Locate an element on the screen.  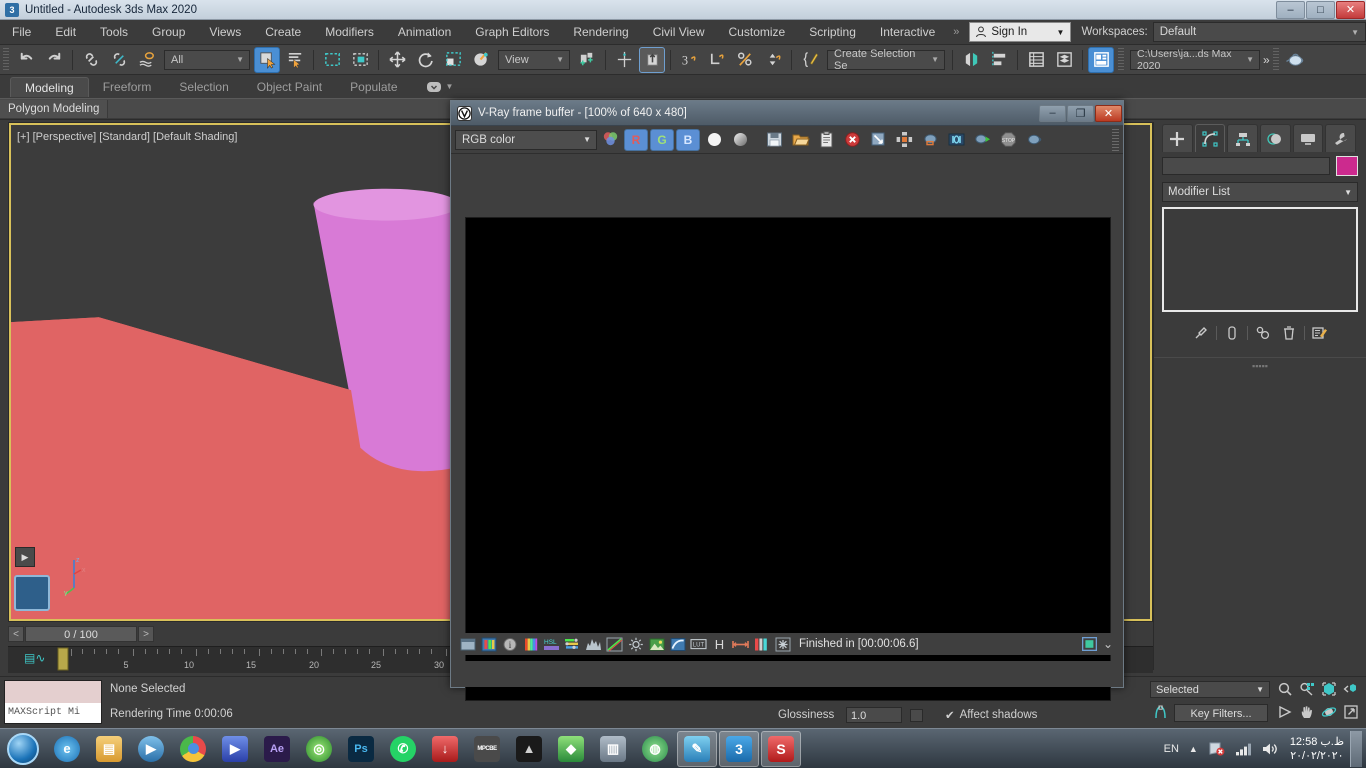
zoom-icon is located at coordinates (1284, 689).